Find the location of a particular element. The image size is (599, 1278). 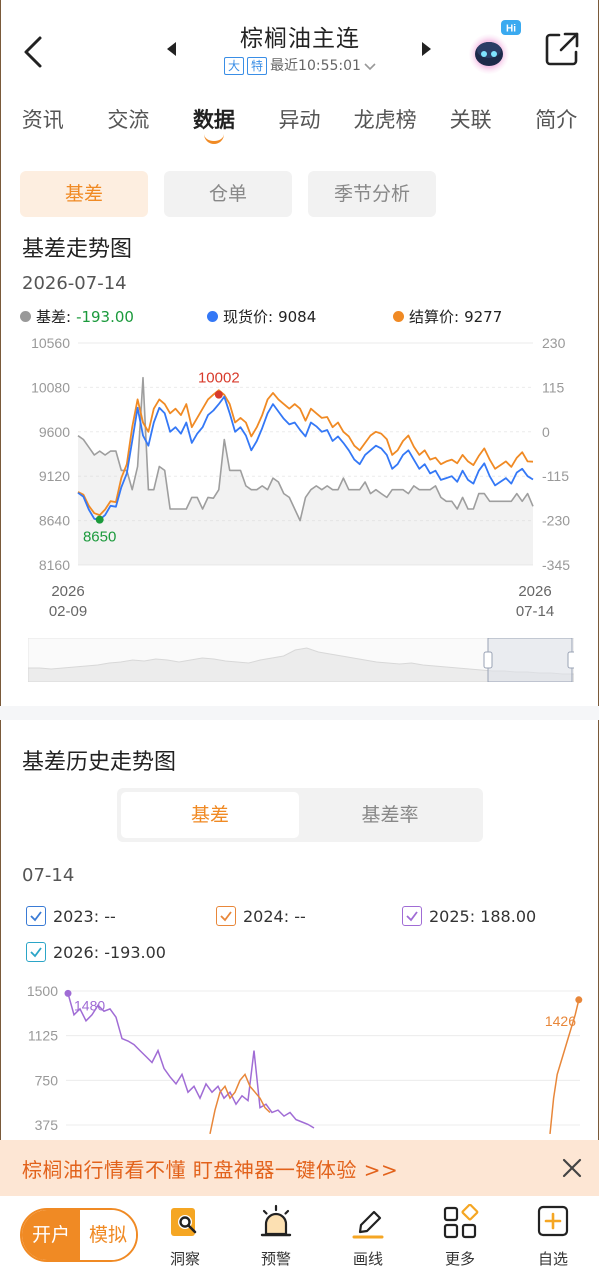

close-icon is located at coordinates (572, 1168).